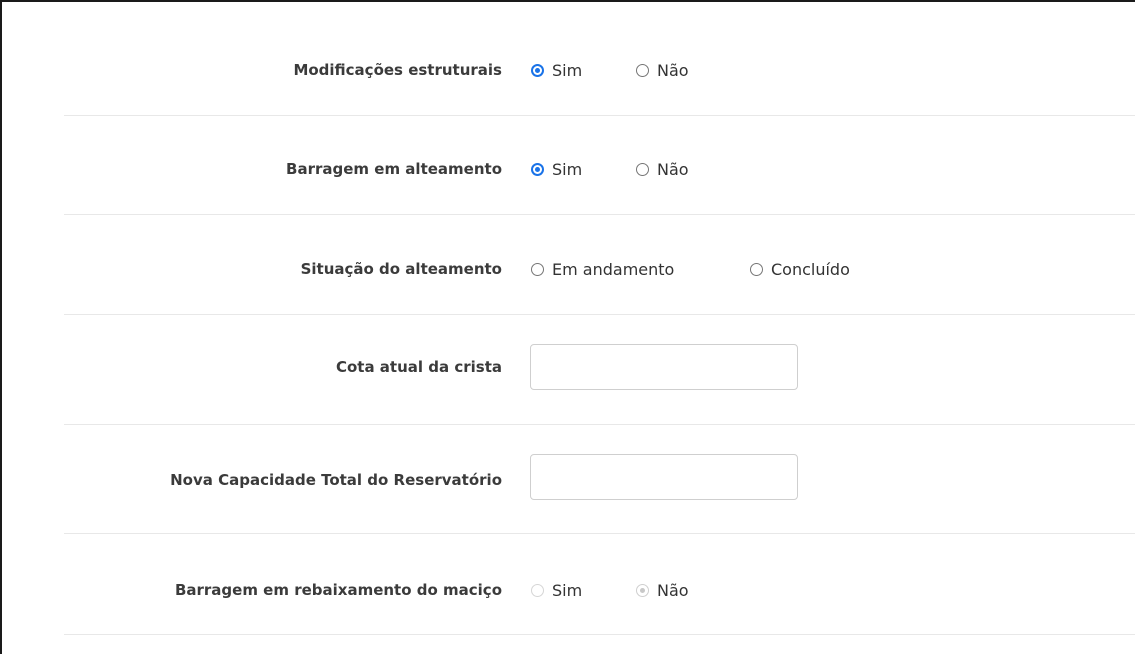 This screenshot has height=654, width=1135. I want to click on radio-option-nao-disabled: Não, so click(662, 590).